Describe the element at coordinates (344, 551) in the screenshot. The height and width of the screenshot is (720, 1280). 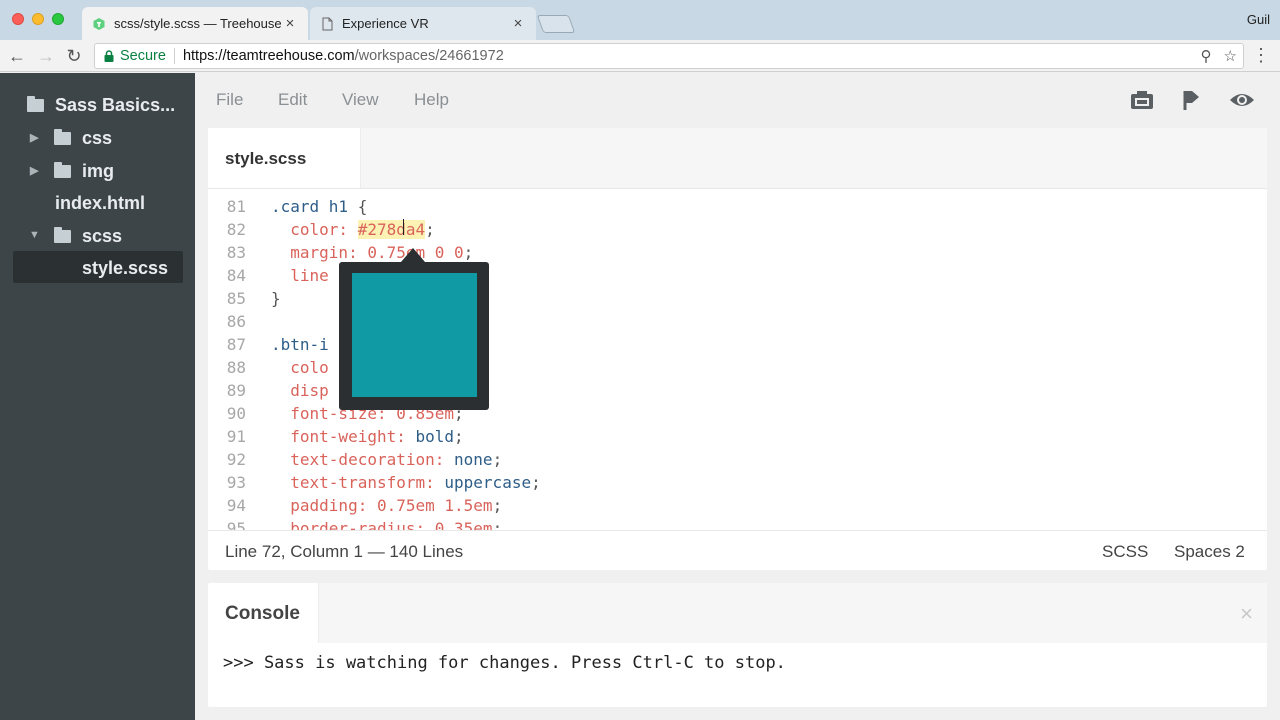
I see `cursor-position-status: Line 72, Column 1 — 140 Lines` at that location.